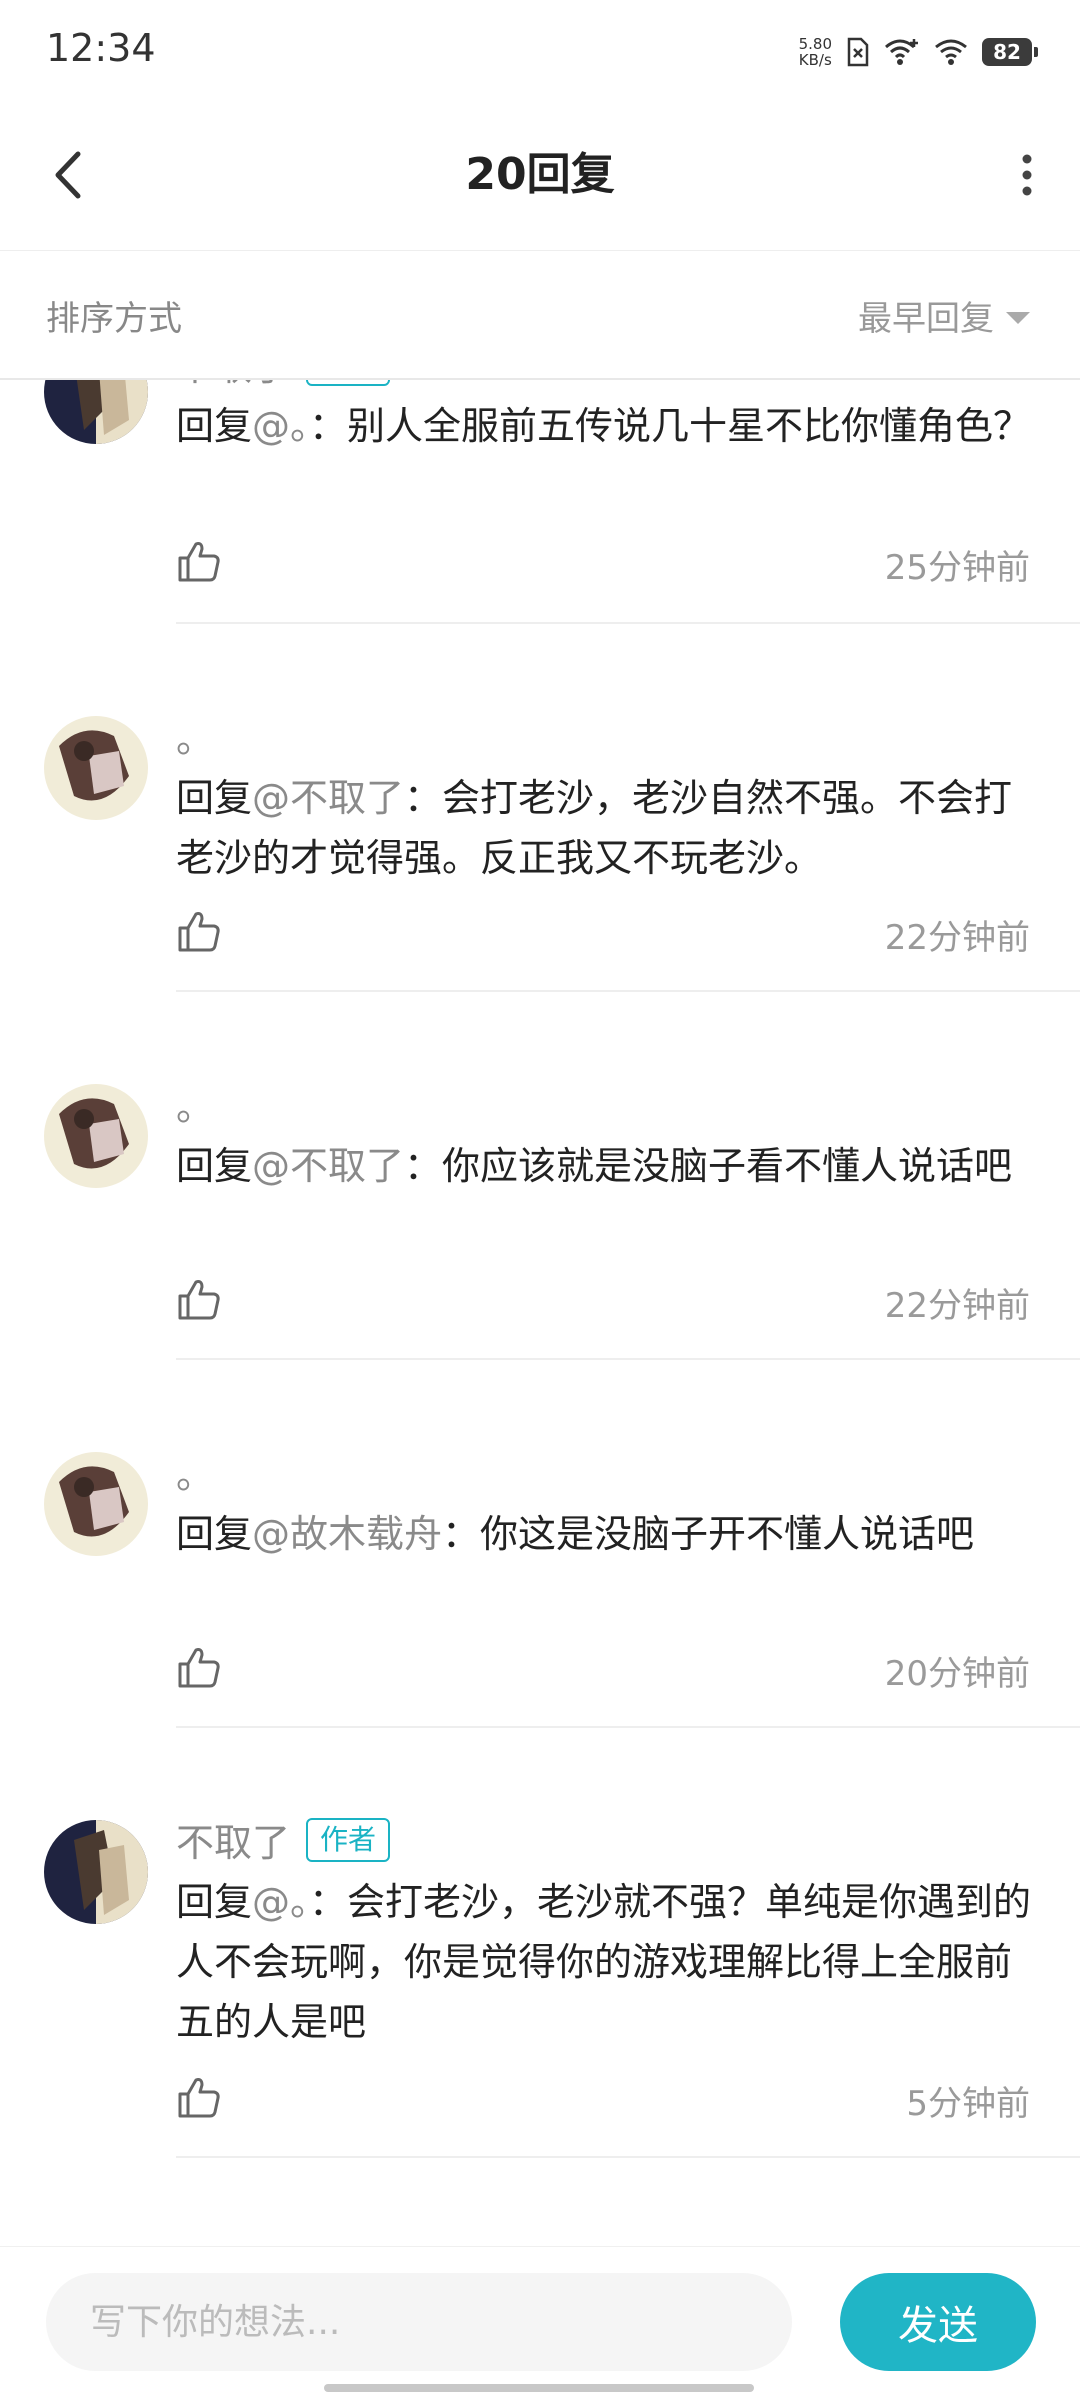  What do you see at coordinates (938, 2322) in the screenshot?
I see `send-button: 发送` at bounding box center [938, 2322].